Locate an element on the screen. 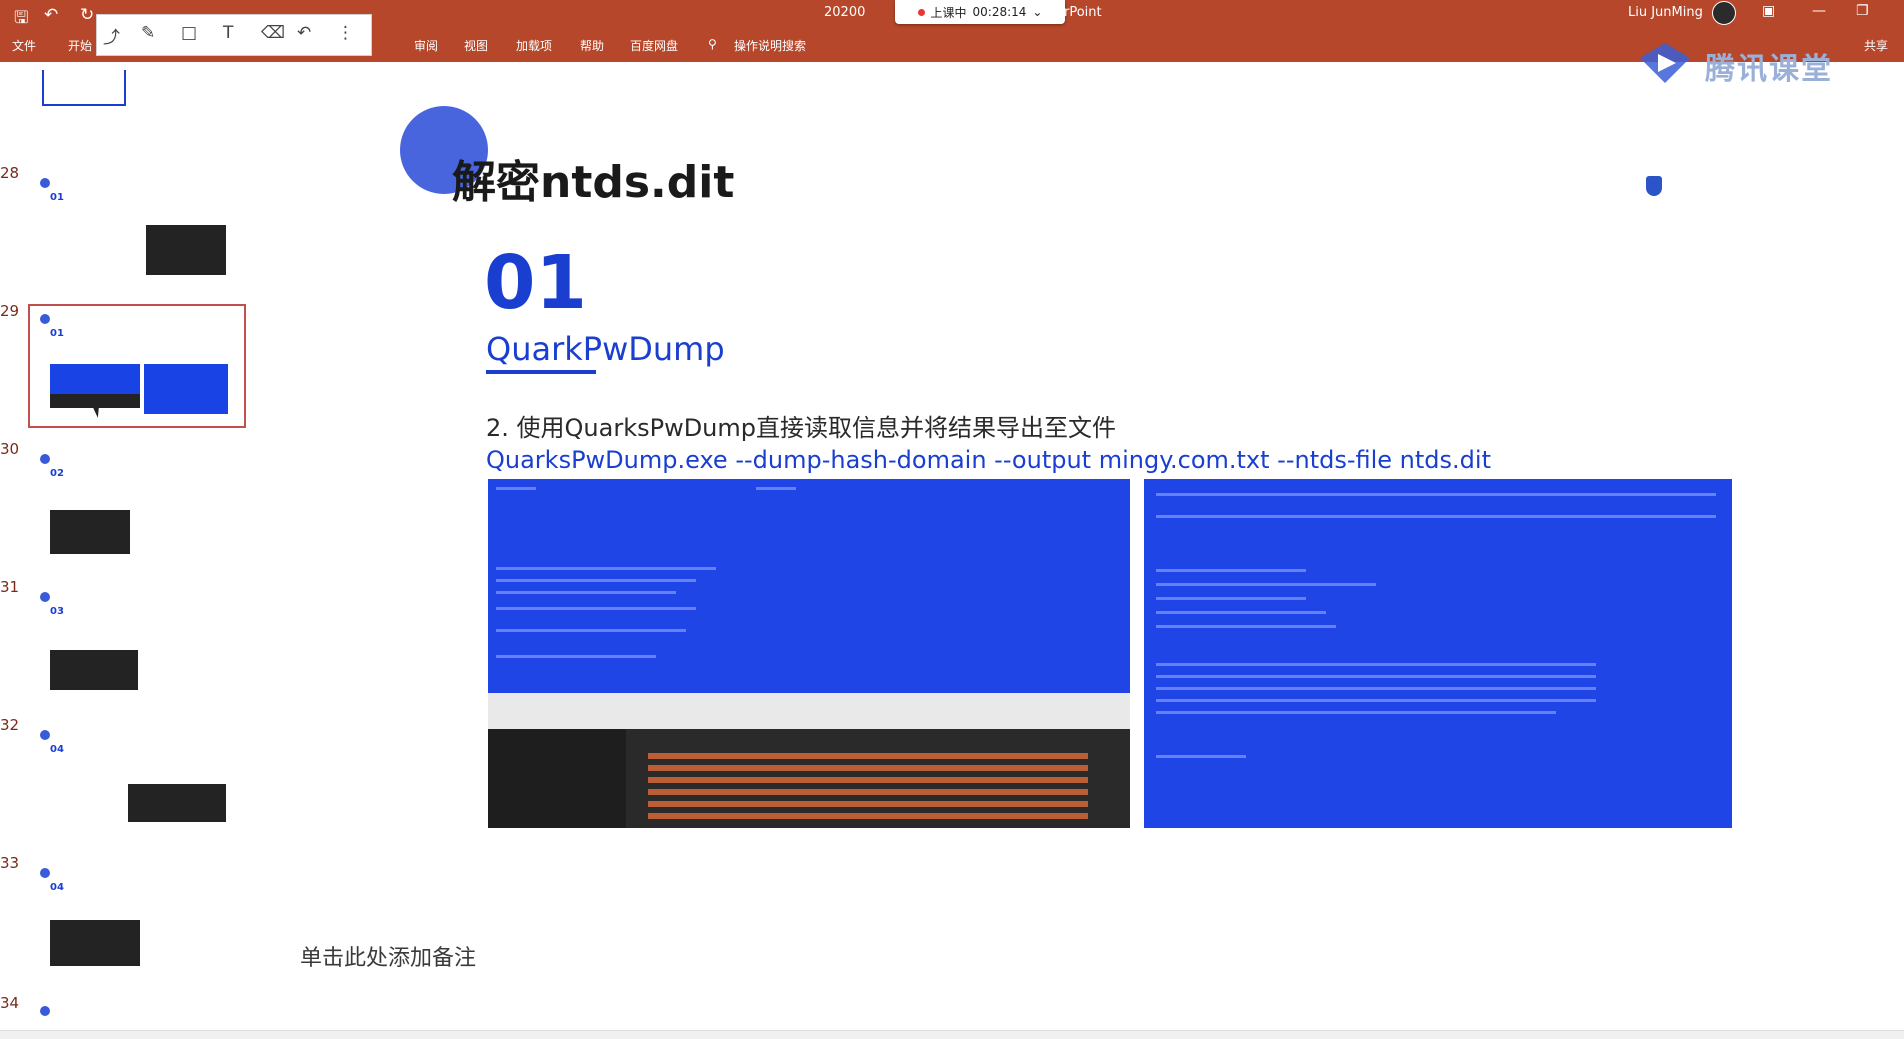 This screenshot has width=1904, height=1039. editor-title-bar is located at coordinates (809, 711).